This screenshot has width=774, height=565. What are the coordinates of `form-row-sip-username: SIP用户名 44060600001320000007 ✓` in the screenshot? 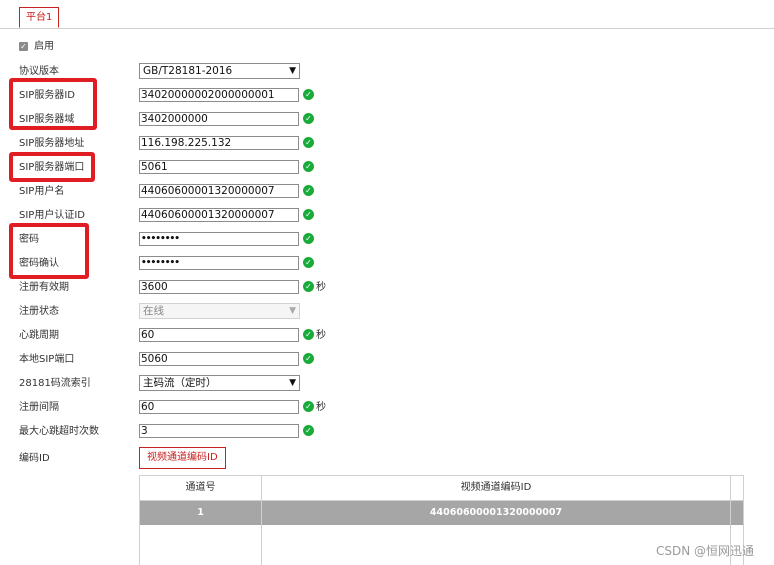 It's located at (387, 192).